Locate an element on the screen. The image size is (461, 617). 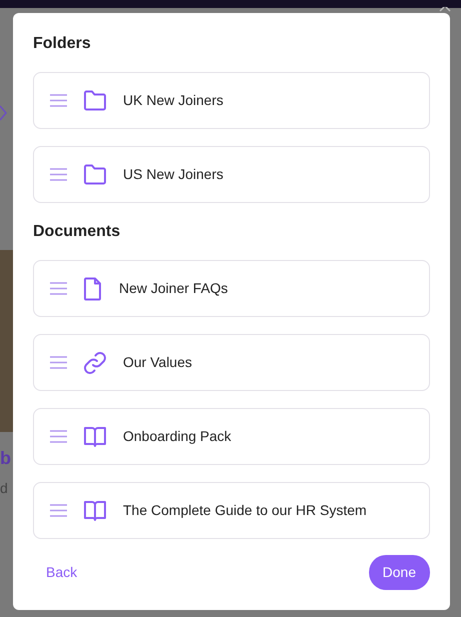
item-label: Our Values is located at coordinates (157, 362).